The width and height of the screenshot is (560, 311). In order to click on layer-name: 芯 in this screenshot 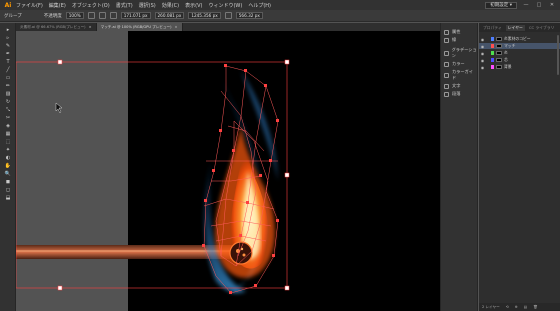, I will do `click(506, 59)`.